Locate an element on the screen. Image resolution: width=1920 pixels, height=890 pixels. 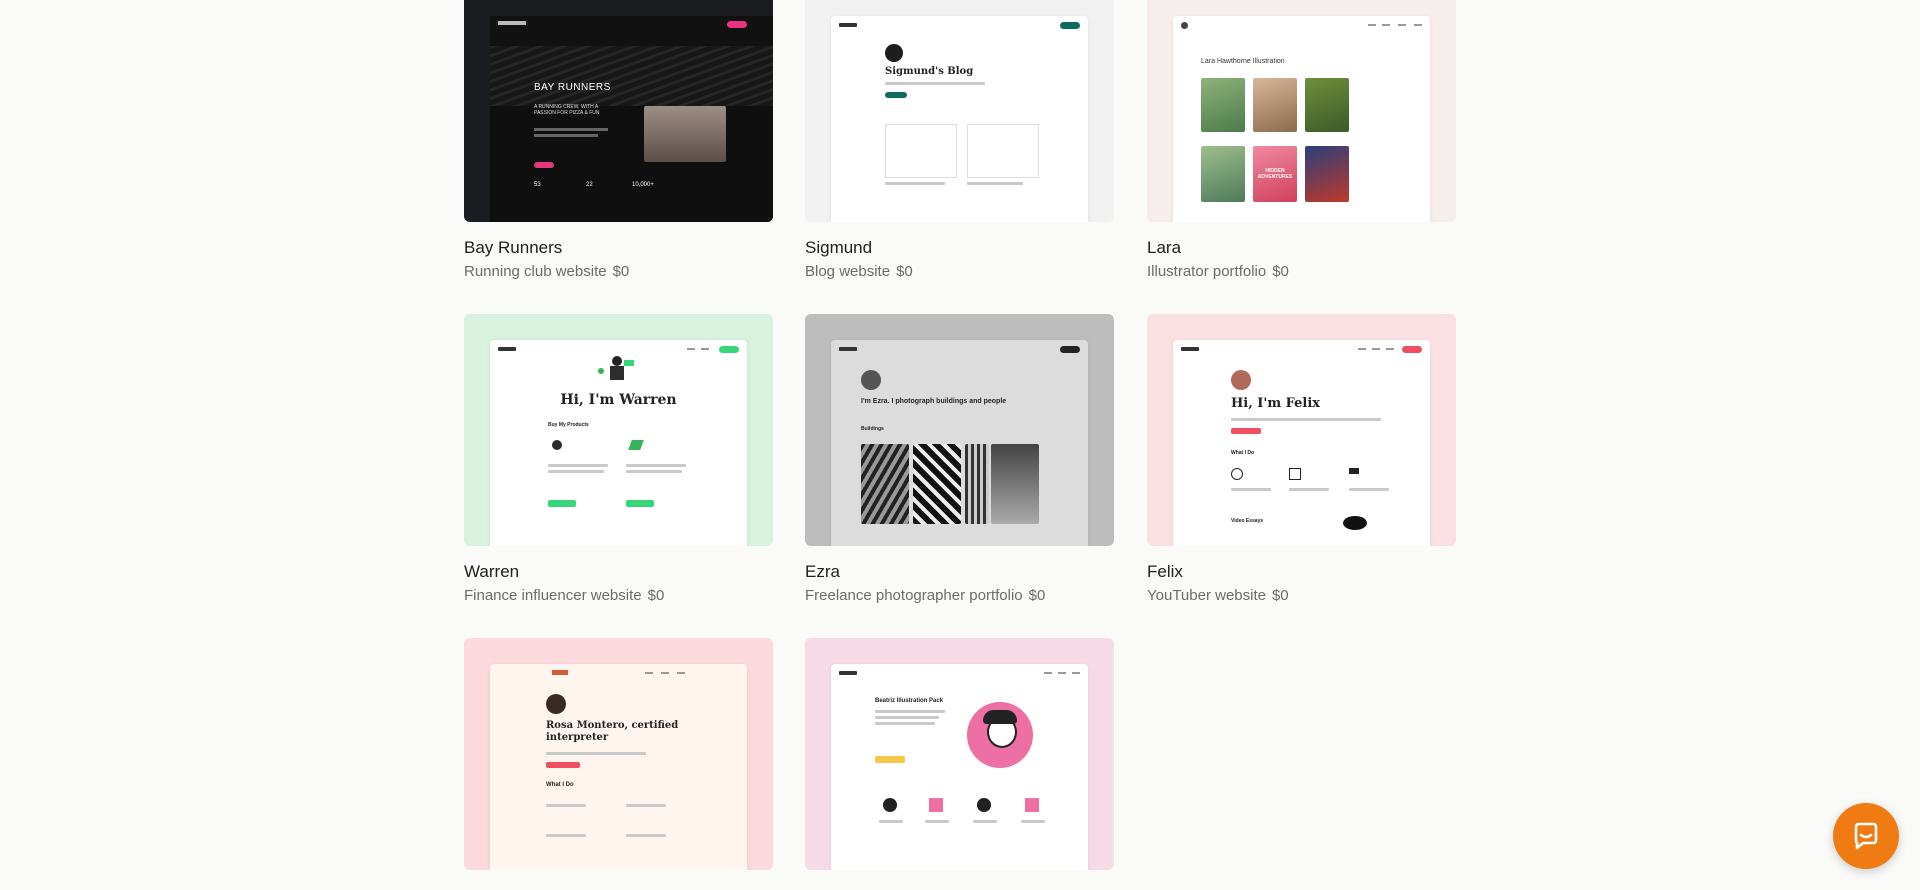
preview-page: Hi, I'm Warren Buy My Products is located at coordinates (618, 443).